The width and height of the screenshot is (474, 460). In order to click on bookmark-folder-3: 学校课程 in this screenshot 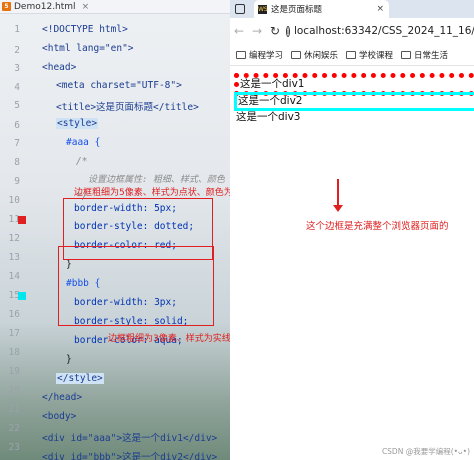, I will do `click(369, 55)`.